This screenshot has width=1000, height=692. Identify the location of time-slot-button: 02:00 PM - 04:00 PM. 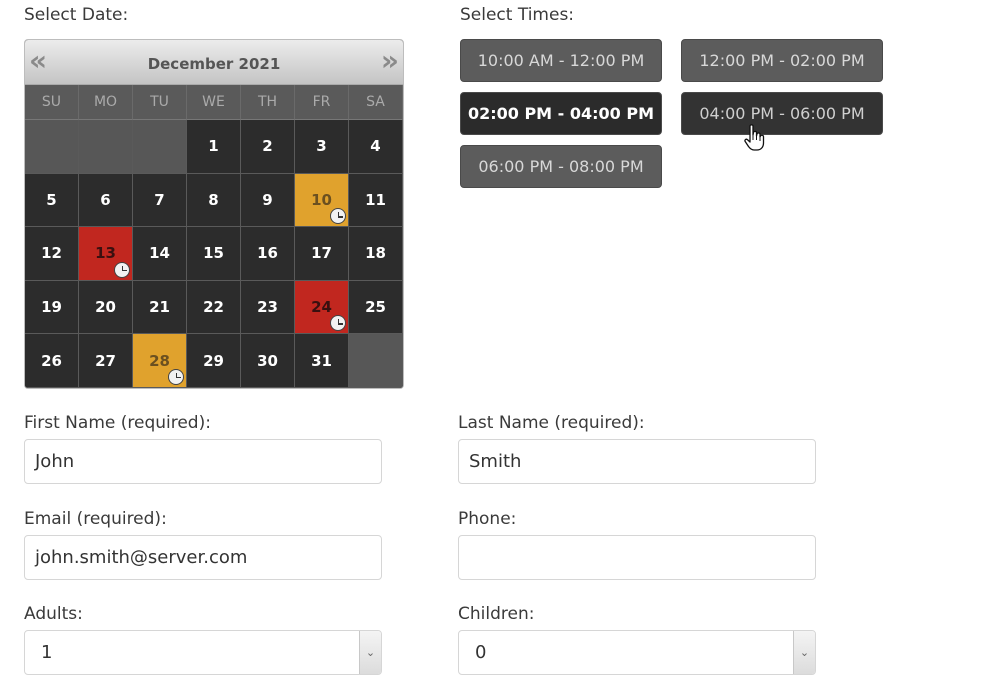
(561, 113).